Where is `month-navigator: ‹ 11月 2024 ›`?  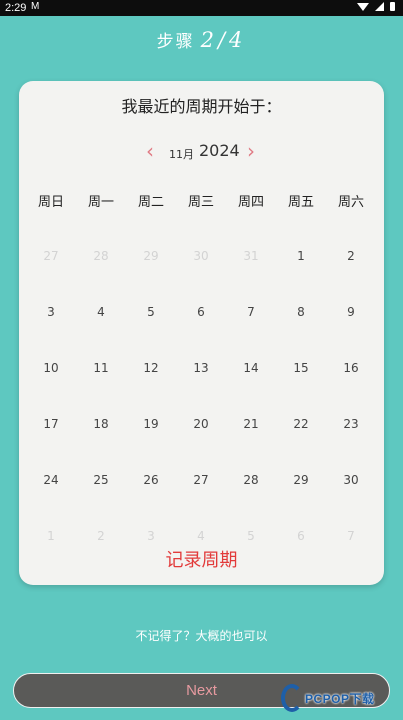 month-navigator: ‹ 11月 2024 › is located at coordinates (201, 152).